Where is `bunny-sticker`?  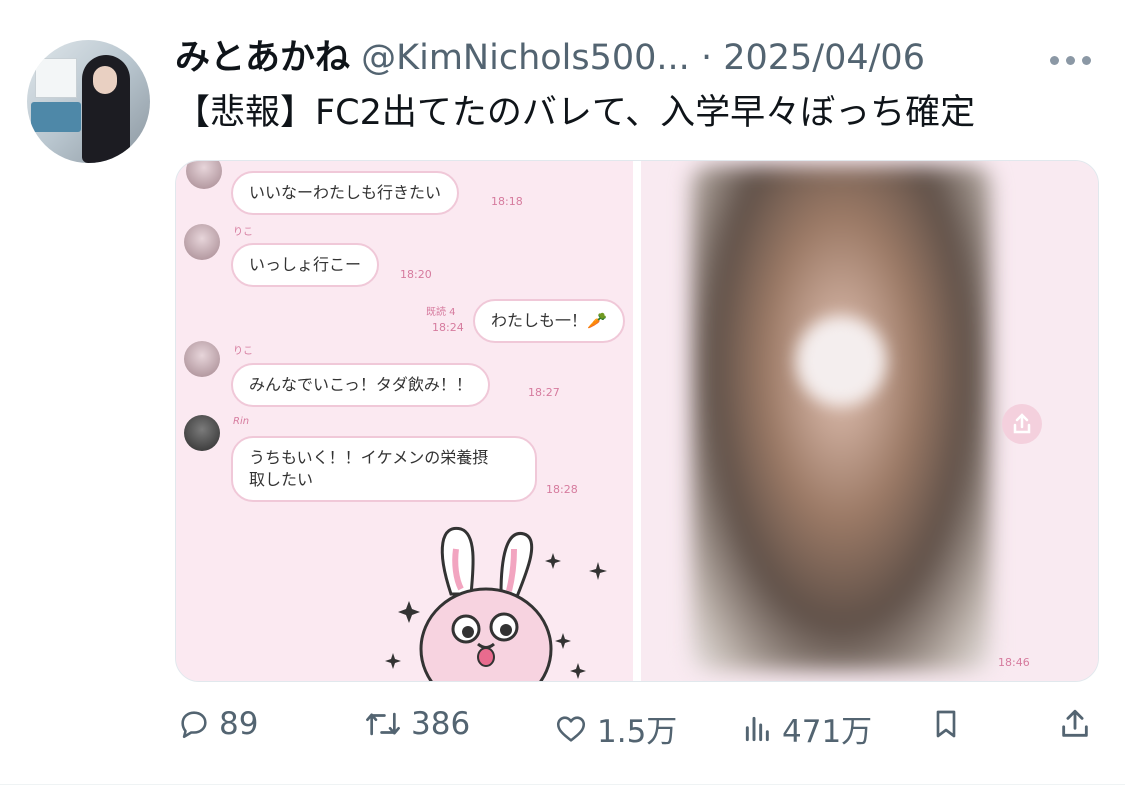 bunny-sticker is located at coordinates (496, 603).